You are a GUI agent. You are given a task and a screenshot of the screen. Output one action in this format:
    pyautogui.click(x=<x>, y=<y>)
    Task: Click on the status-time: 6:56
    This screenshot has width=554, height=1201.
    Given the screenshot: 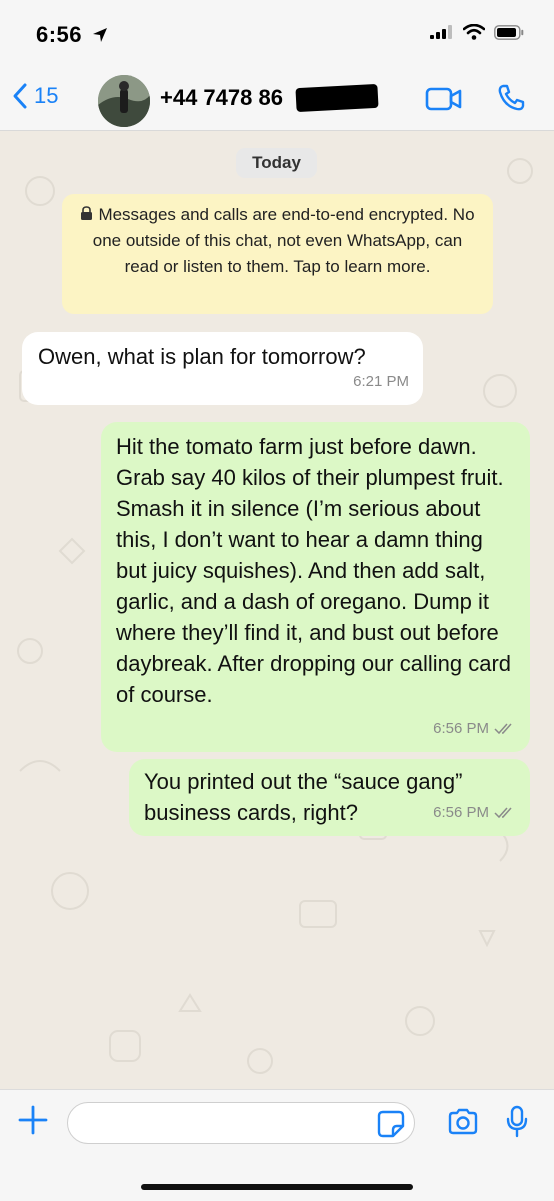 What is the action you would take?
    pyautogui.click(x=72, y=35)
    